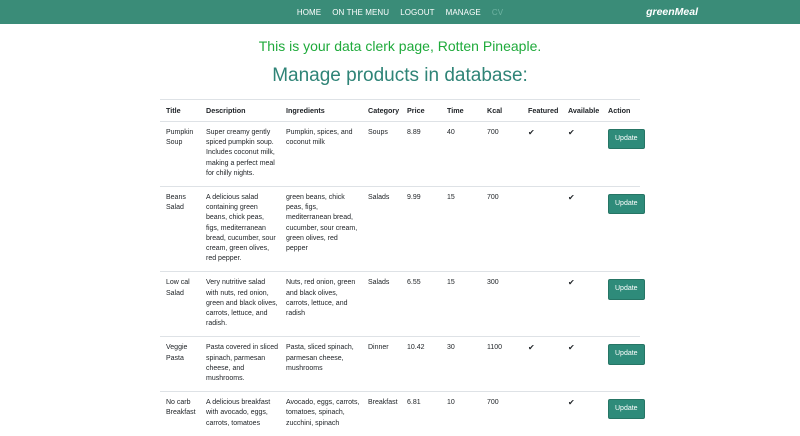 This screenshot has width=800, height=436. I want to click on cell-title: No carb Breakfast, so click(180, 413).